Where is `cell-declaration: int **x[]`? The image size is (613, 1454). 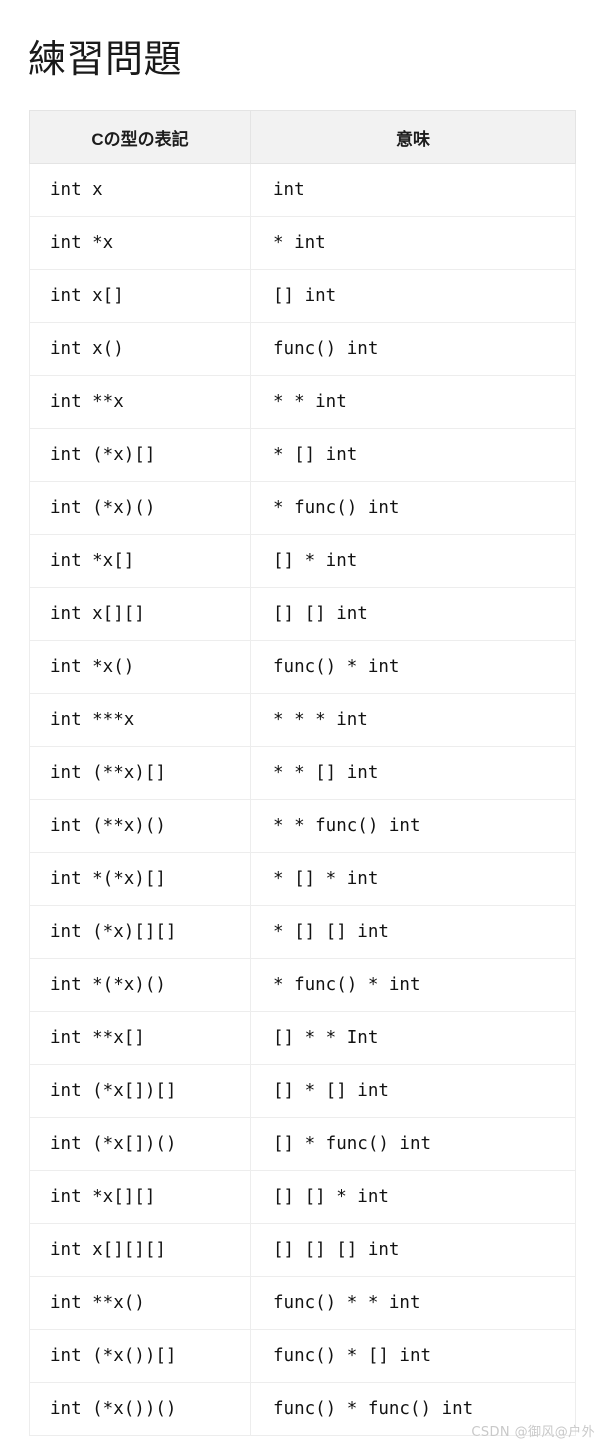
cell-declaration: int **x[] is located at coordinates (140, 1038).